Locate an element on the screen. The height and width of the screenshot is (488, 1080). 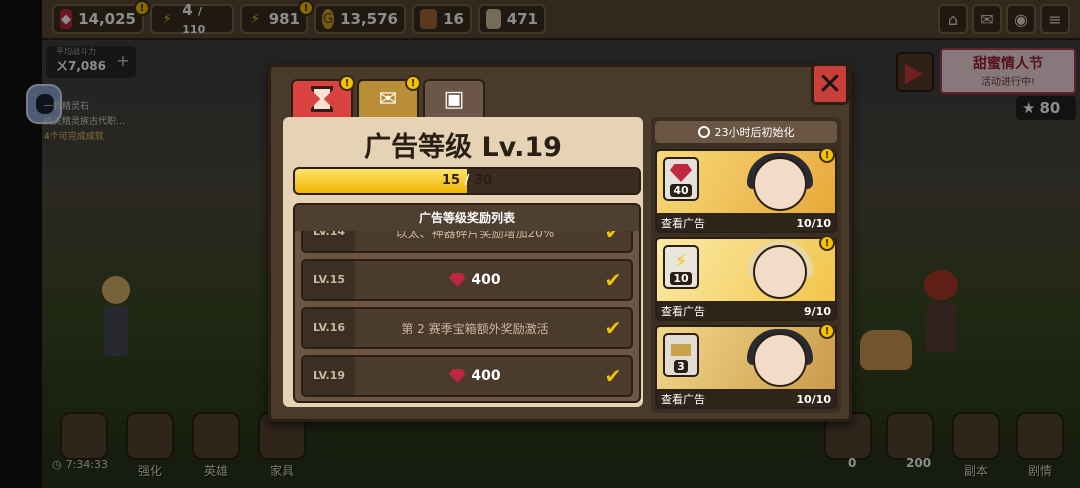
box-icon: ▣ is located at coordinates (454, 99).